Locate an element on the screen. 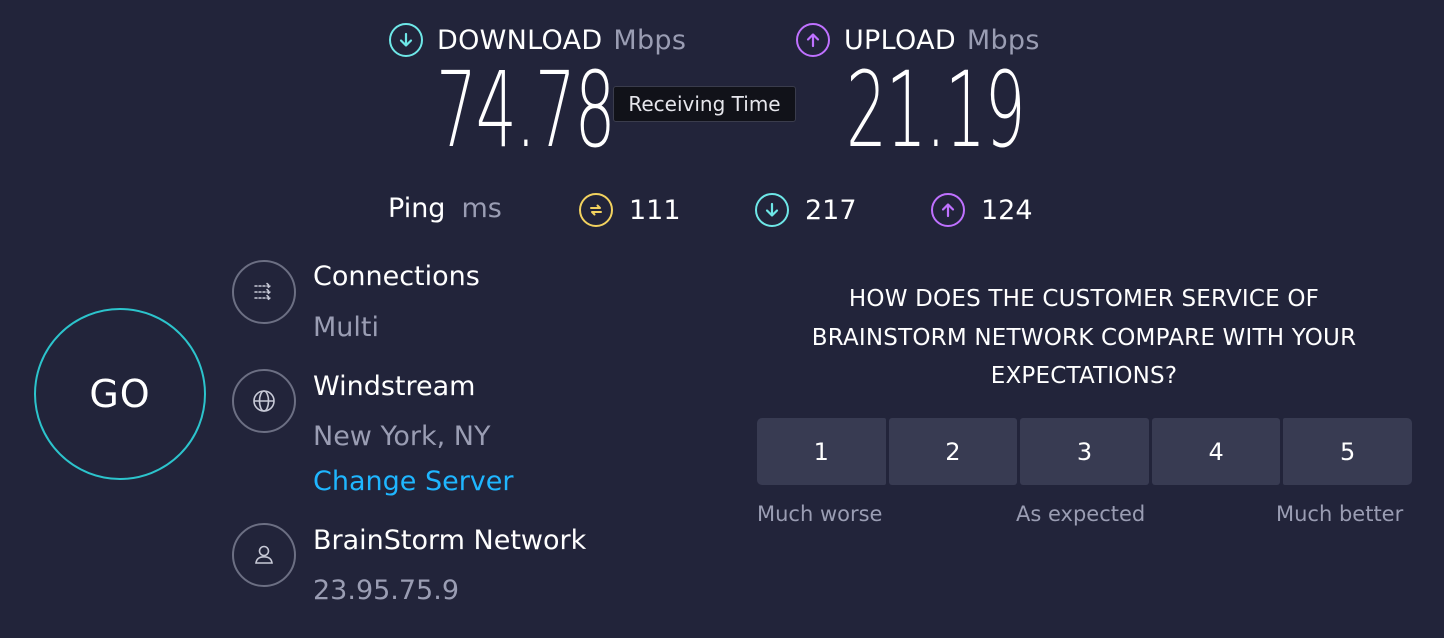 This screenshot has height=638, width=1444. rating-button-3: 3 is located at coordinates (1084, 451).